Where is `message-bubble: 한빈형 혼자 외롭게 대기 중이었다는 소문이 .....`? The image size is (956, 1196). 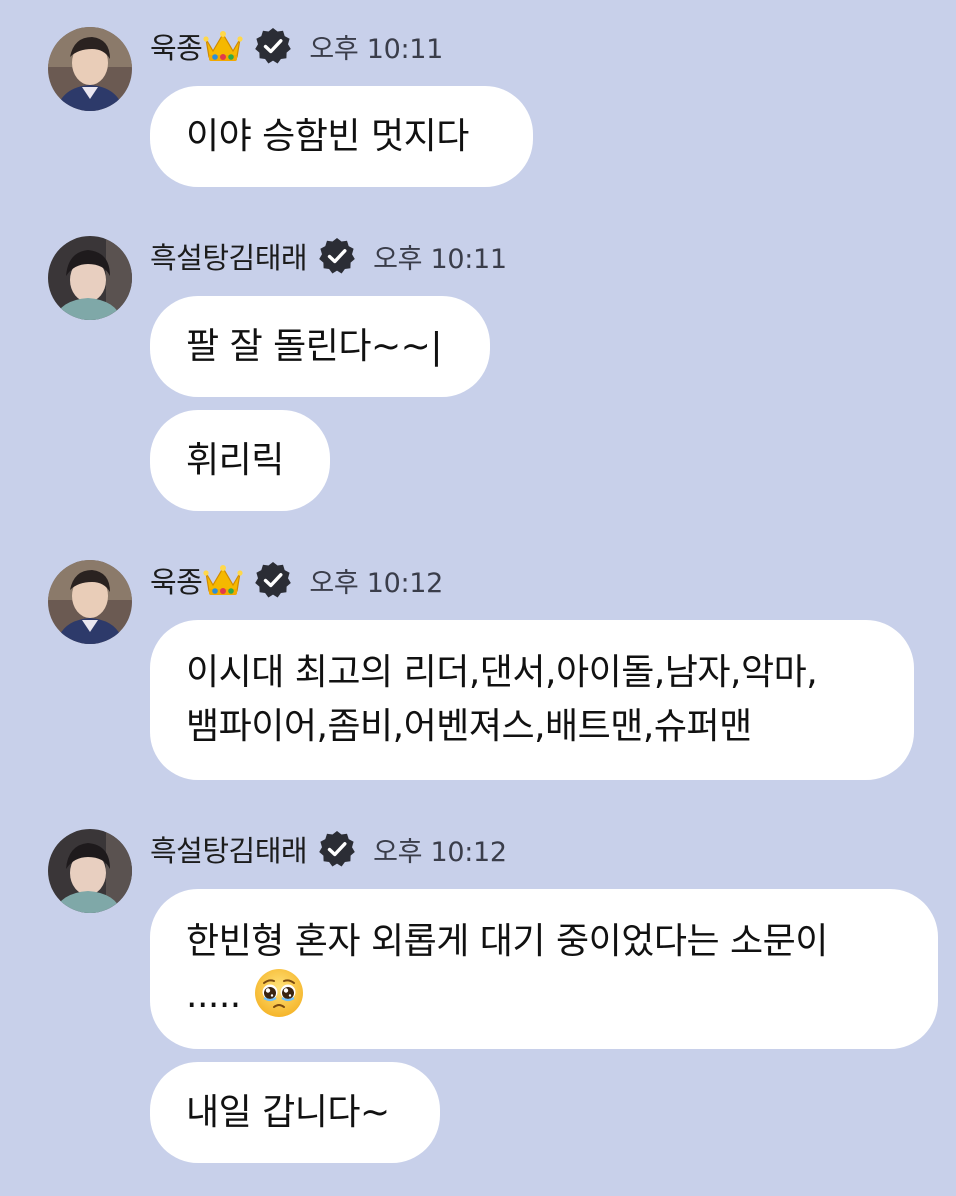
message-bubble: 한빈형 혼자 외롭게 대기 중이었다는 소문이 ..... is located at coordinates (544, 969).